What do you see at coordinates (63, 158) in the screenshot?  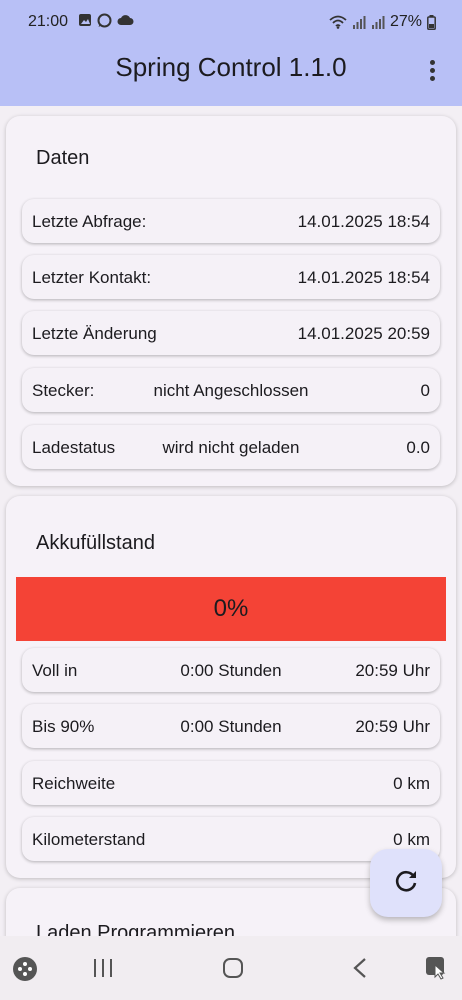 I see `daten-title: Daten` at bounding box center [63, 158].